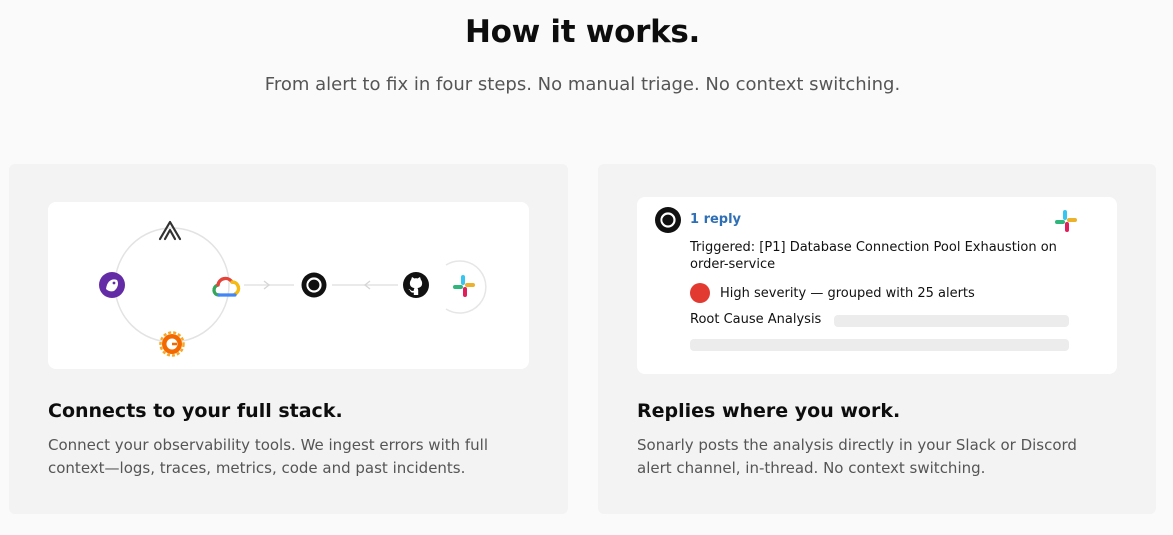  What do you see at coordinates (756, 319) in the screenshot?
I see `root-cause-label: Root Cause Analysis` at bounding box center [756, 319].